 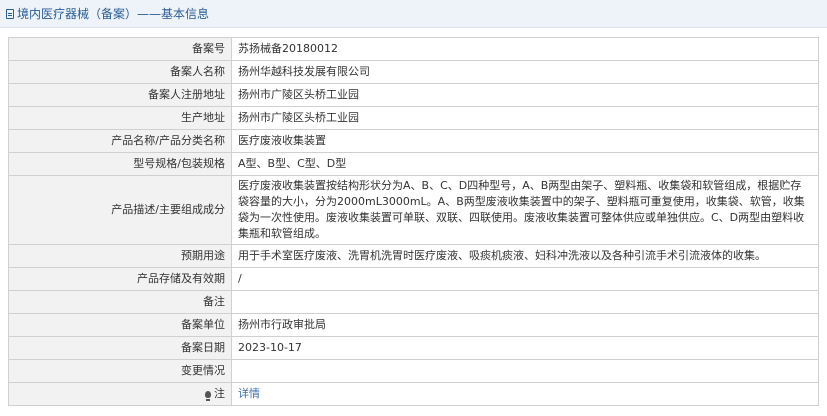 What do you see at coordinates (120, 325) in the screenshot?
I see `filing-unit-label: 备案单位` at bounding box center [120, 325].